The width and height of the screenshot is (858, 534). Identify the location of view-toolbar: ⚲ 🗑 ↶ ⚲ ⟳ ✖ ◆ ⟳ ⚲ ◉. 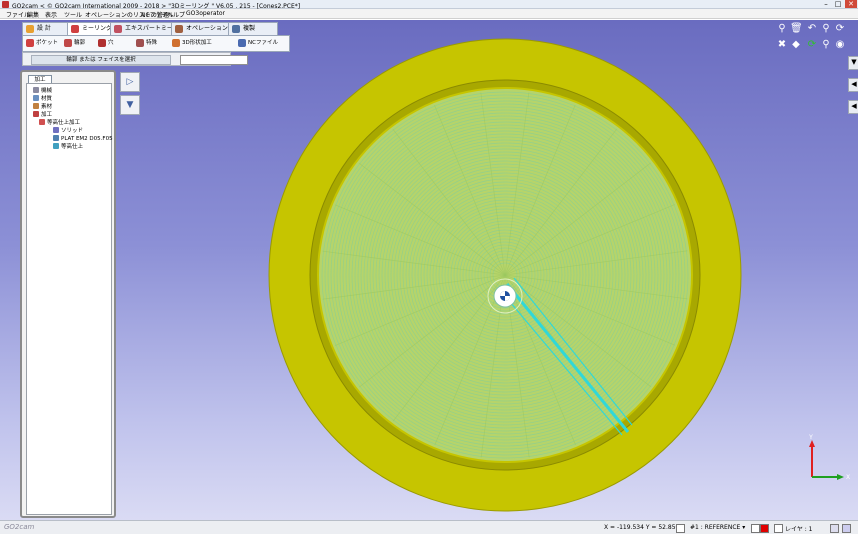
(810, 39).